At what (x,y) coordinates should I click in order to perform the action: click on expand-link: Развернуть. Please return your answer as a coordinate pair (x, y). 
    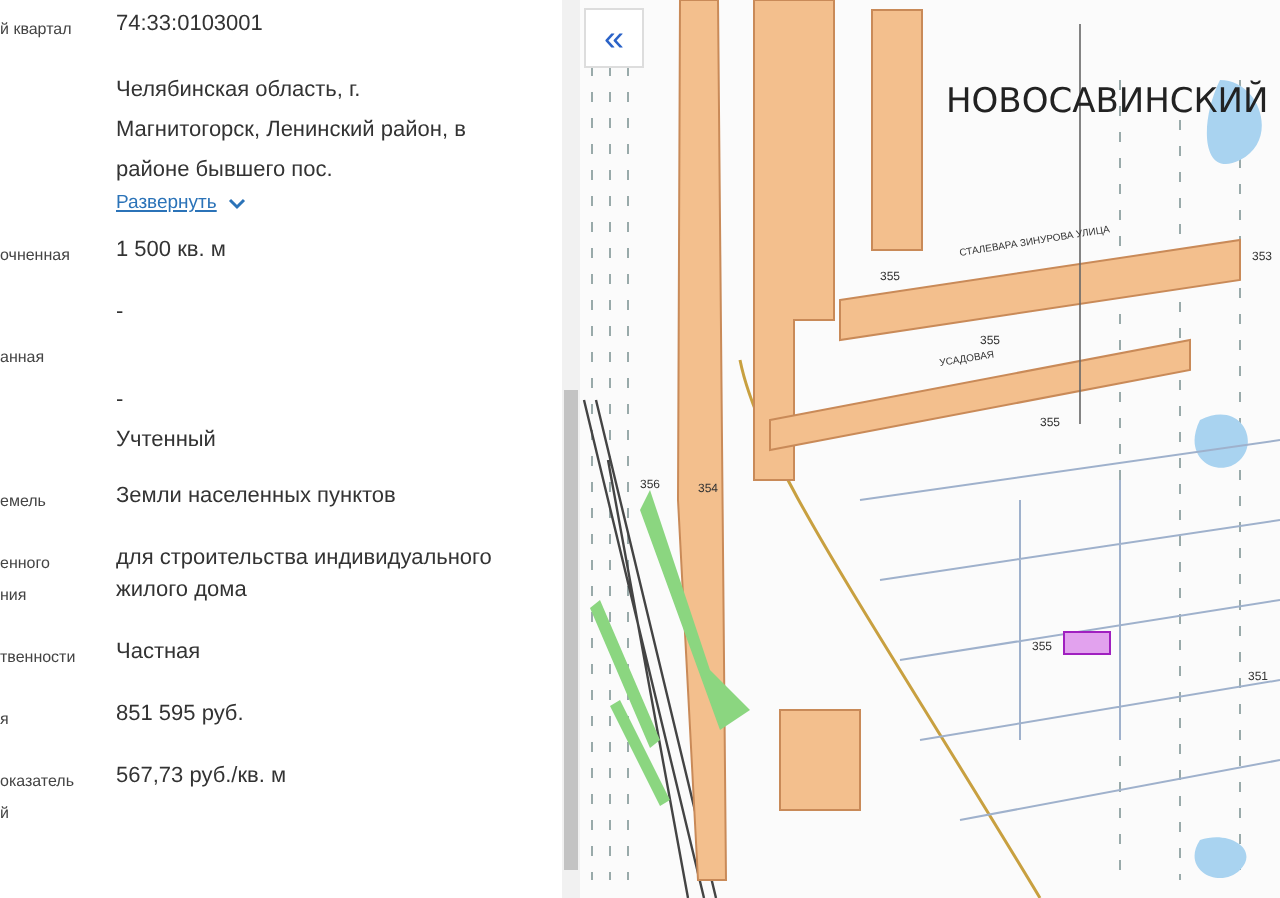
    Looking at the image, I should click on (181, 204).